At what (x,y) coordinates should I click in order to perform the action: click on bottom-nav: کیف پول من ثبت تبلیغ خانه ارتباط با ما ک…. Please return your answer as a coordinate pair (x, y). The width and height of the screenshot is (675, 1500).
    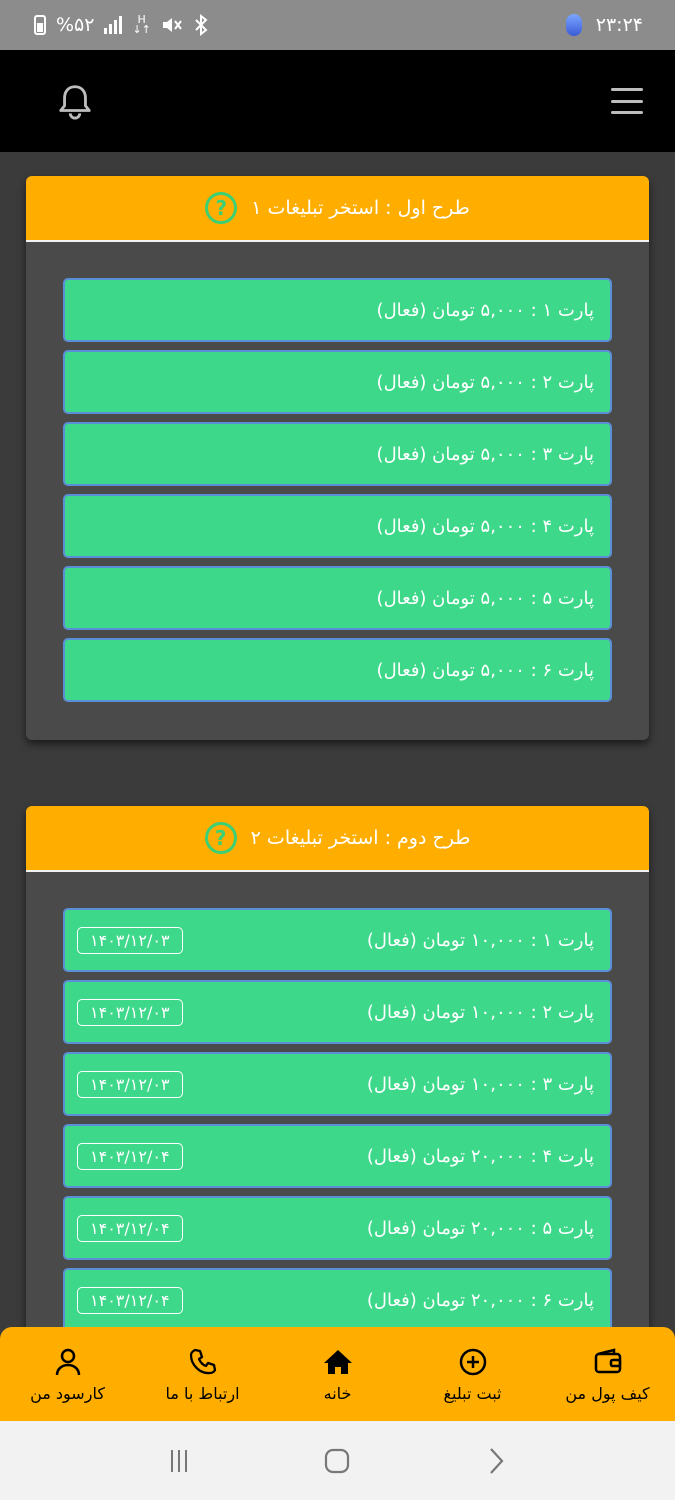
    Looking at the image, I should click on (337, 1374).